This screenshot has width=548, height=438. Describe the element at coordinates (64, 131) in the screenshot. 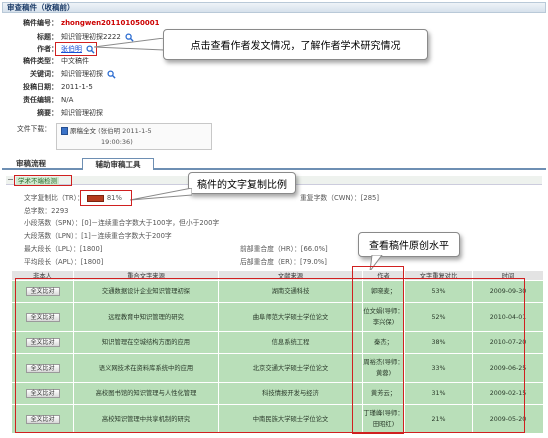

I see `file-icon` at that location.